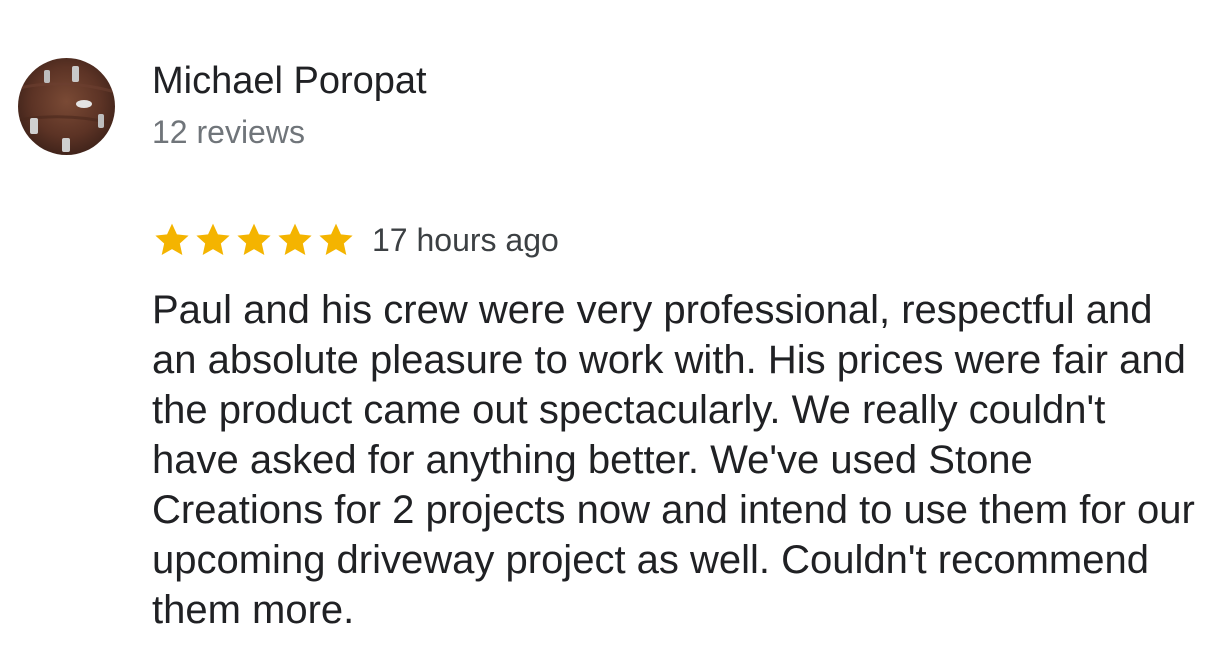 Image resolution: width=1214 pixels, height=647 pixels. I want to click on review-time: 17 hours ago, so click(465, 240).